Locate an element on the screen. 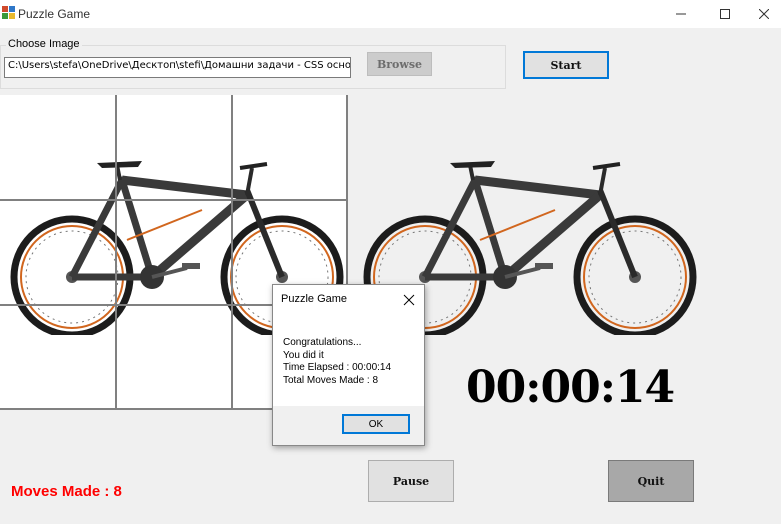  ok-button: OK is located at coordinates (376, 424).